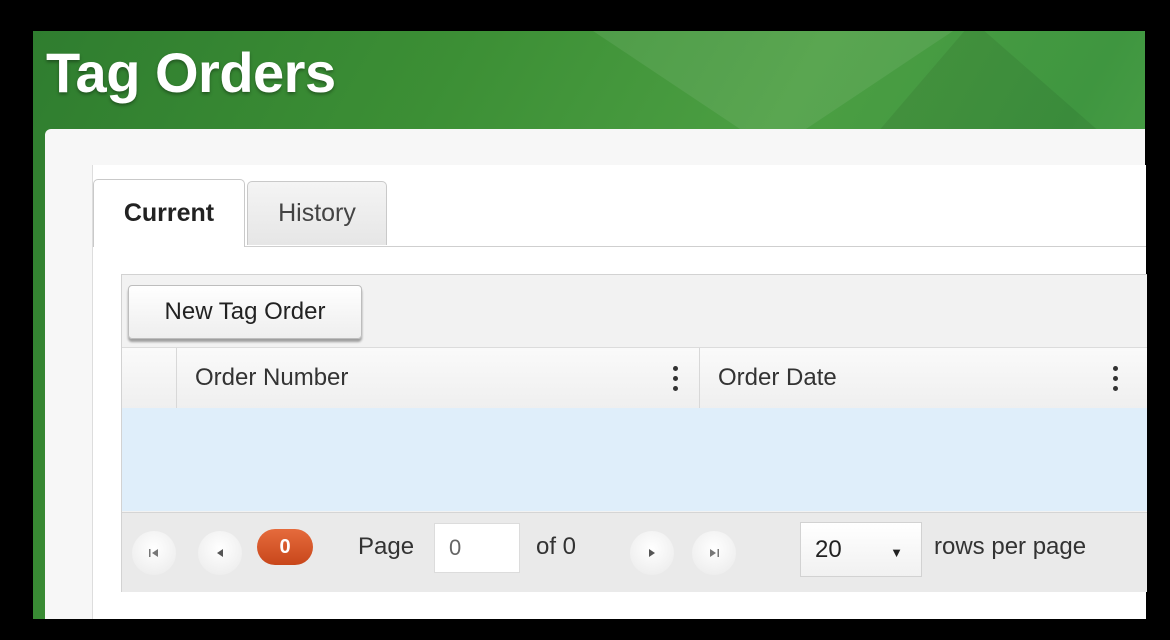 The width and height of the screenshot is (1170, 640). I want to click on last-page-icon, so click(714, 553).